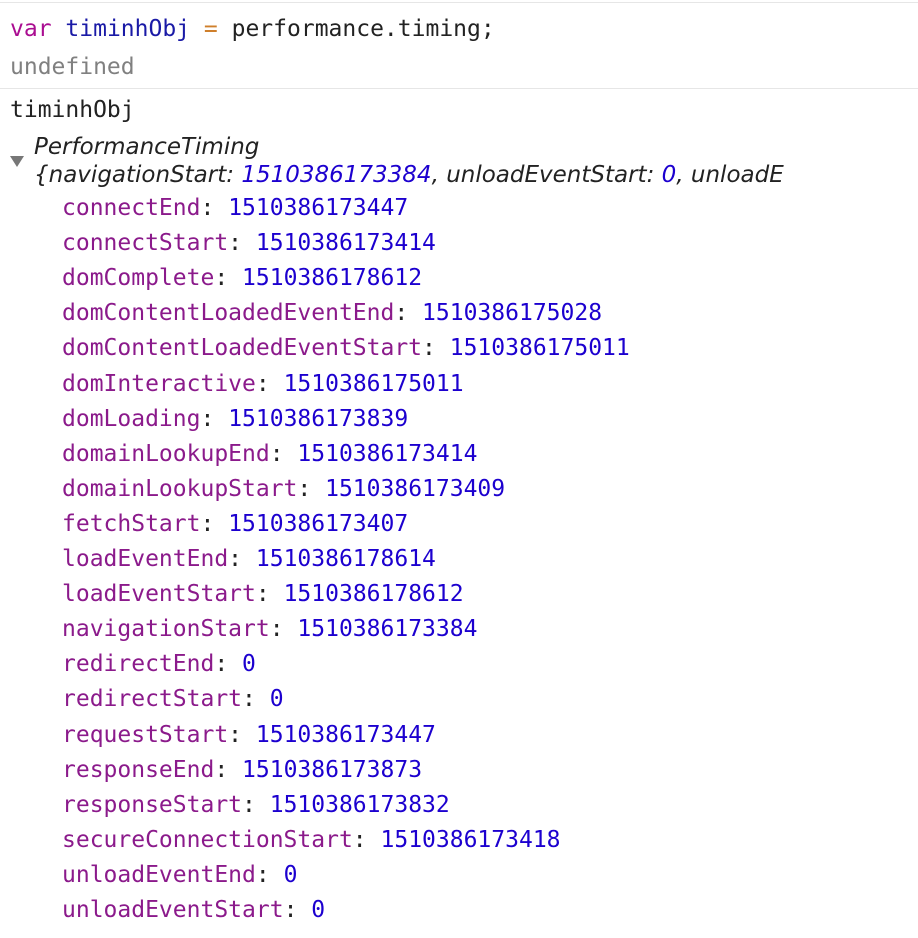 Image resolution: width=918 pixels, height=938 pixels. Describe the element at coordinates (207, 839) in the screenshot. I see `property-key: secureConnectionStart` at that location.